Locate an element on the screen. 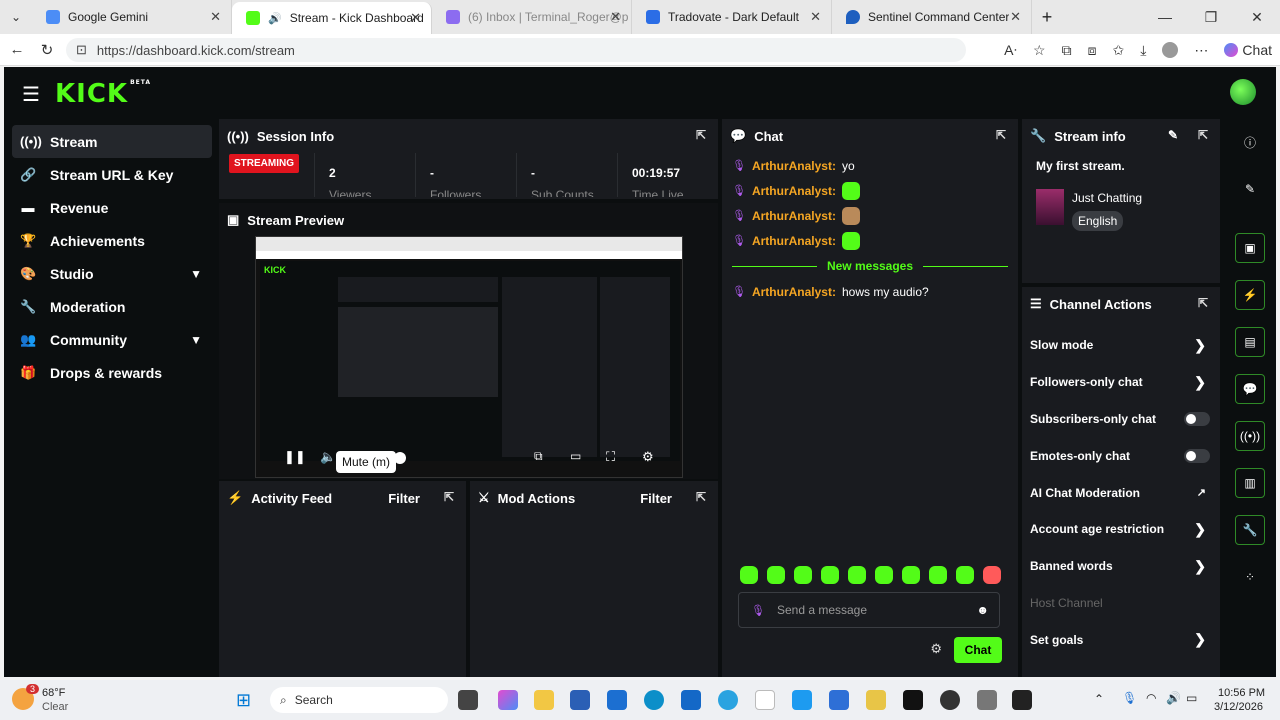 The width and height of the screenshot is (1280, 720). battery-icon: ▭ is located at coordinates (1191, 698).